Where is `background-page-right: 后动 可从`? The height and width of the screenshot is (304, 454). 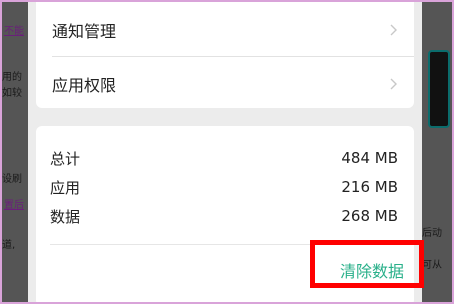
background-page-right: 后动 可从 is located at coordinates (435, 152).